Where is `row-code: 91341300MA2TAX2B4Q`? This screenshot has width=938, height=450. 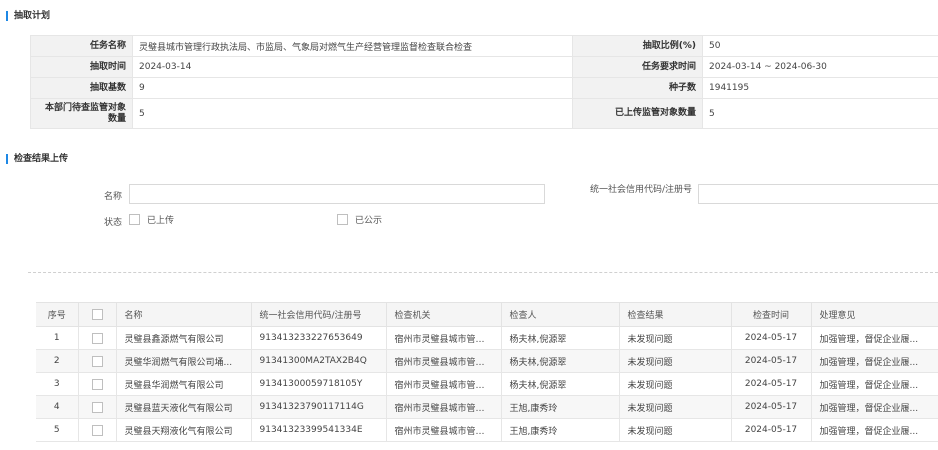 row-code: 91341300MA2TAX2B4Q is located at coordinates (319, 361).